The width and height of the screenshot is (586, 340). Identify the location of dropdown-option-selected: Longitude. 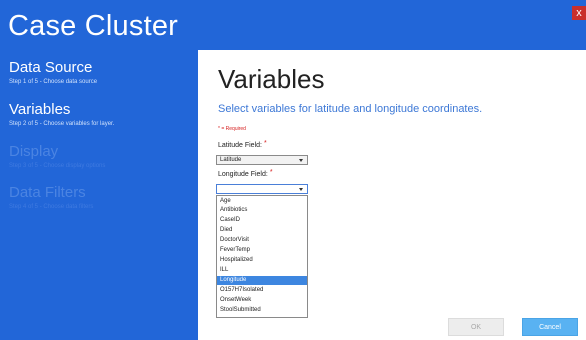
(262, 280).